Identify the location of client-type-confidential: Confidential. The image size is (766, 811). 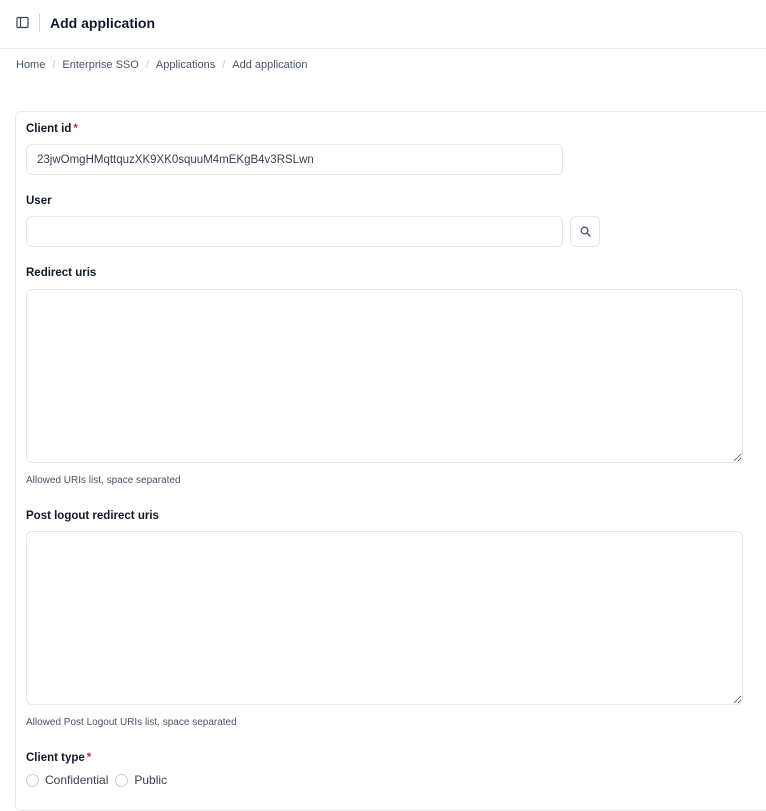
(67, 780).